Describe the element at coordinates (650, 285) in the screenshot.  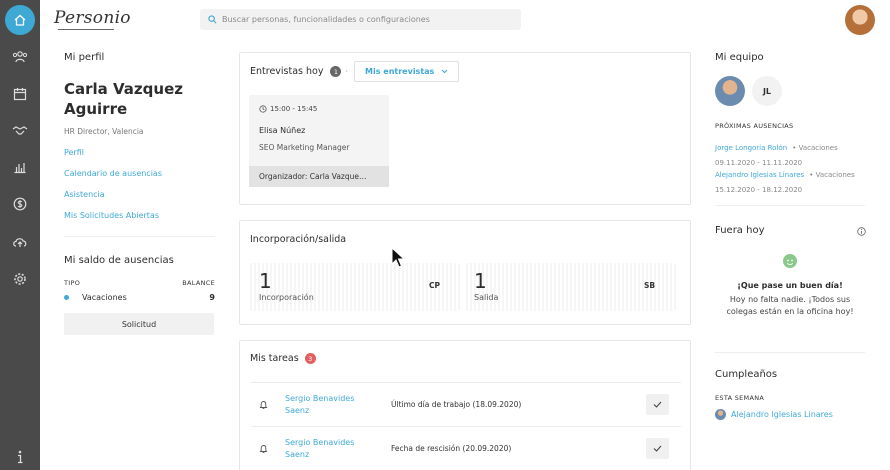
I see `offboarding-avatar-initials: SB` at that location.